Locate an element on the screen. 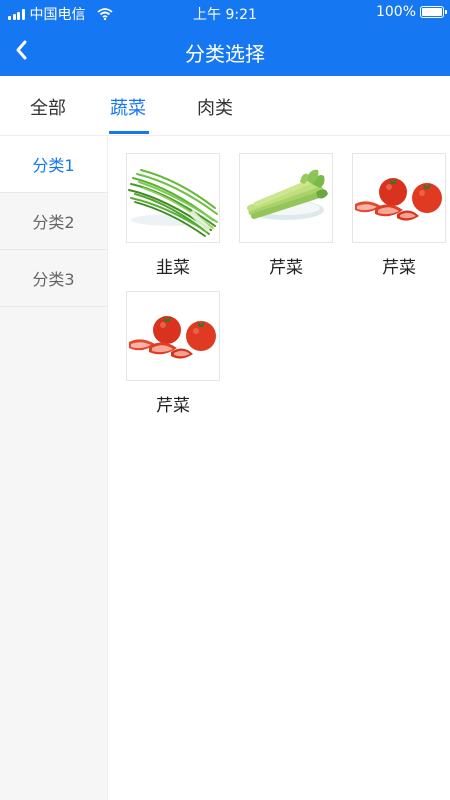 The height and width of the screenshot is (800, 450). battery-percent: 100% is located at coordinates (395, 12).